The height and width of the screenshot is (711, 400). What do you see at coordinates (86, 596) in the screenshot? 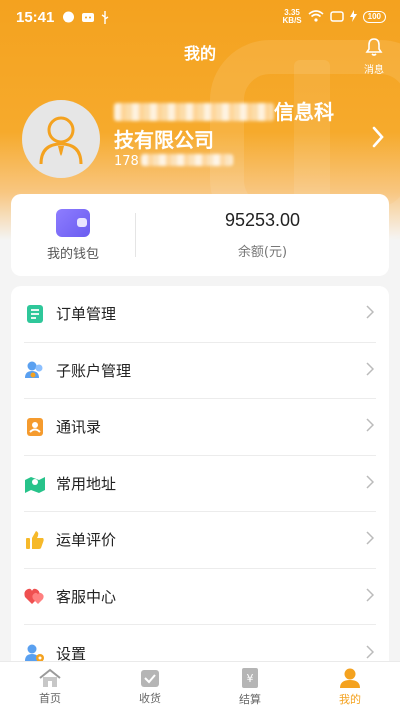
I see `menu-label: 客服中心` at bounding box center [86, 596].